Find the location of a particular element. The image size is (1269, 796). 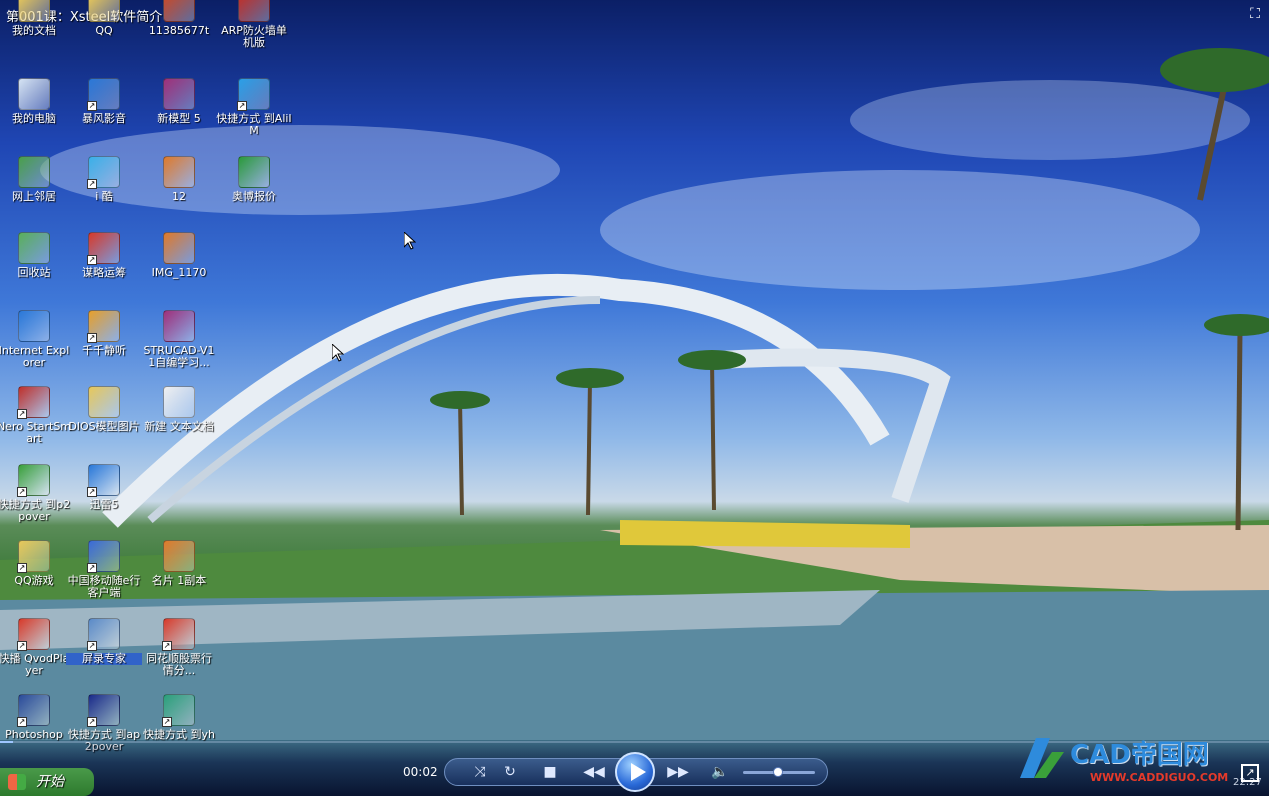

desktop-icon: ↗ 屏录专家 is located at coordinates (104, 641).